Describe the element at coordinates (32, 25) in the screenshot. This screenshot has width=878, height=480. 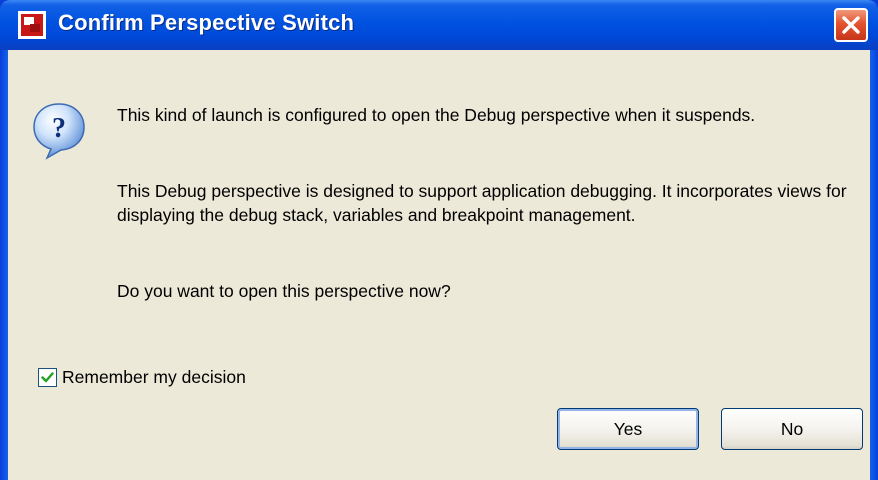
I see `app-icon` at that location.